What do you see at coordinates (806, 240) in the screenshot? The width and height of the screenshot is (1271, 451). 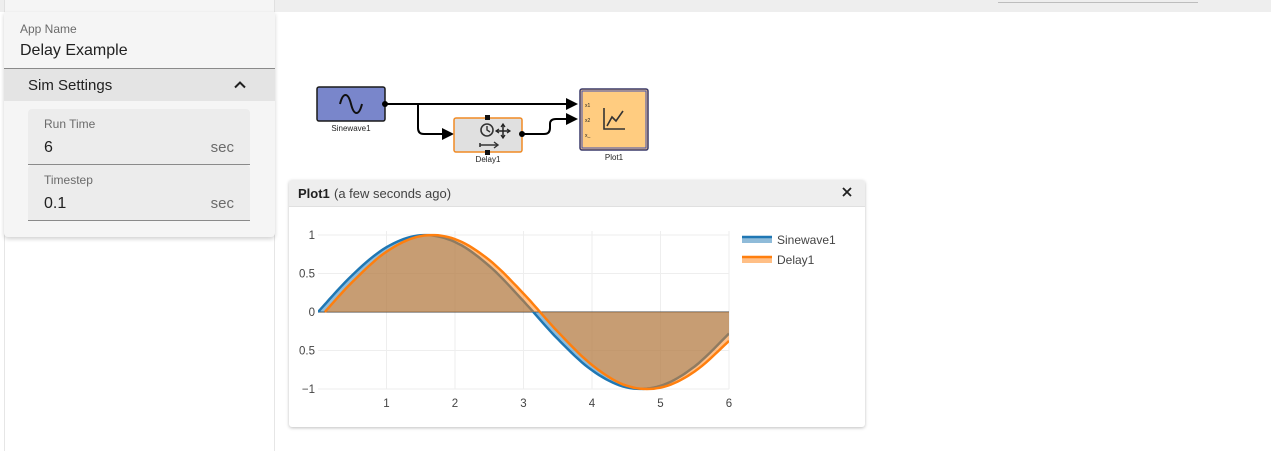 I see `legend-label-sinewave1: Sinewave1` at bounding box center [806, 240].